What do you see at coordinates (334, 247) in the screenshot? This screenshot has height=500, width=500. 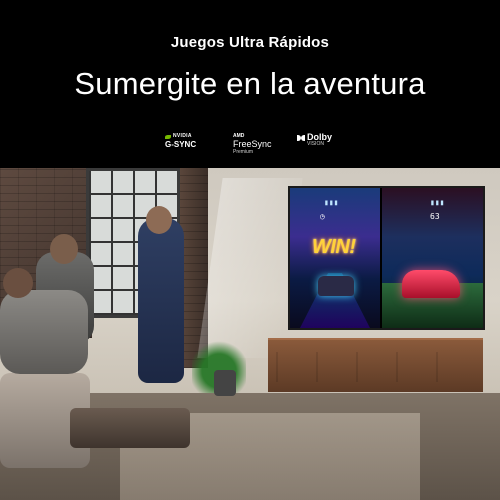 I see `win-overlay: WIN!` at bounding box center [334, 247].